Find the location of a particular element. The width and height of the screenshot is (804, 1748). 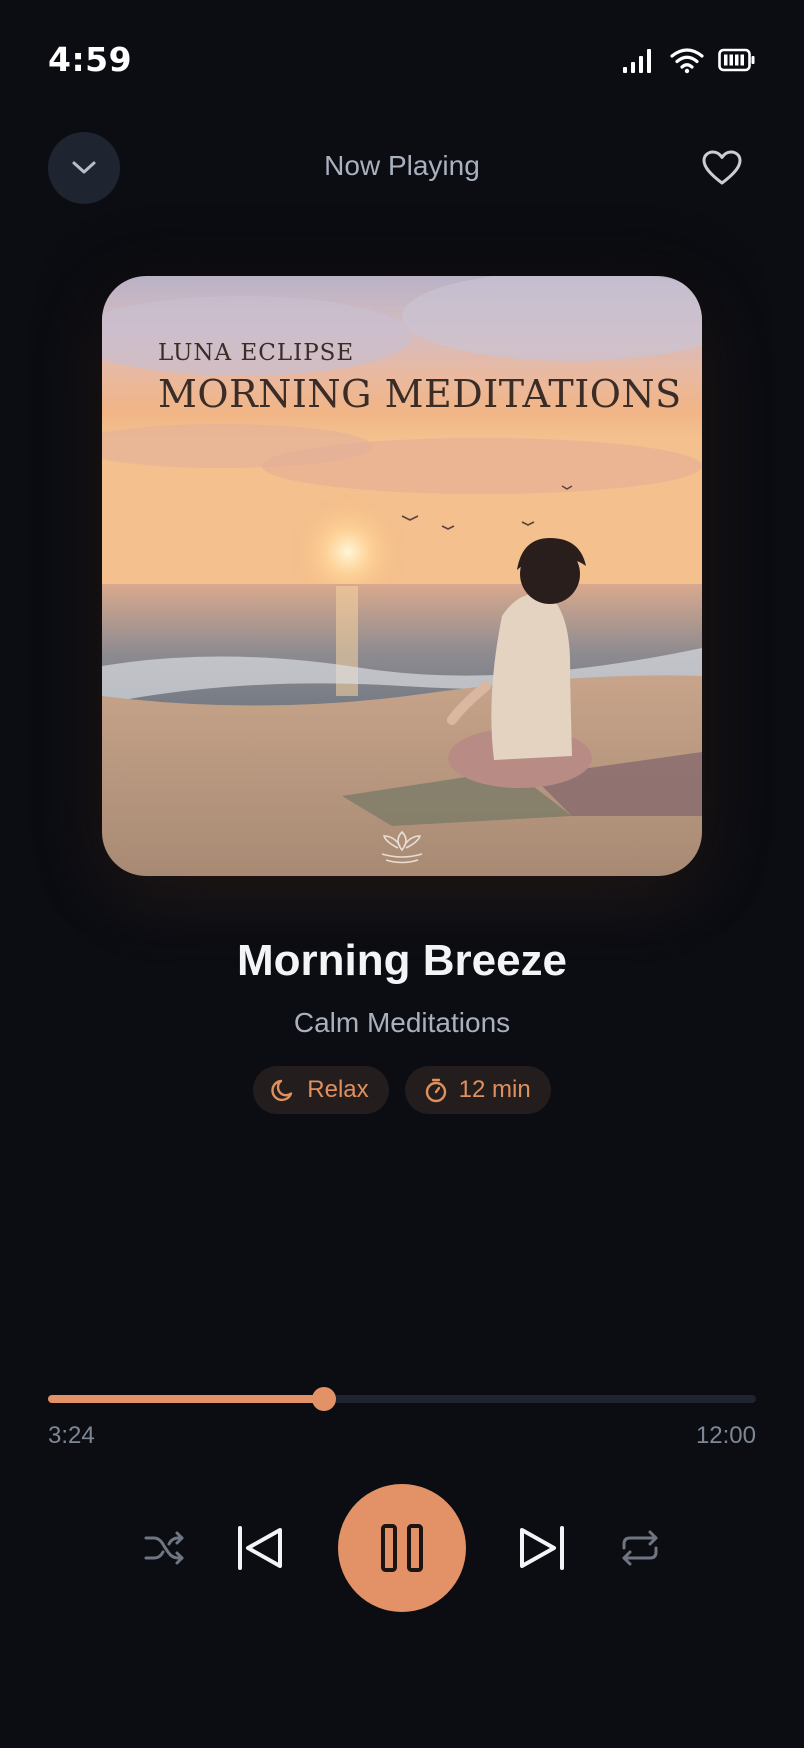

track-artist: Calm Meditations is located at coordinates (402, 1022).